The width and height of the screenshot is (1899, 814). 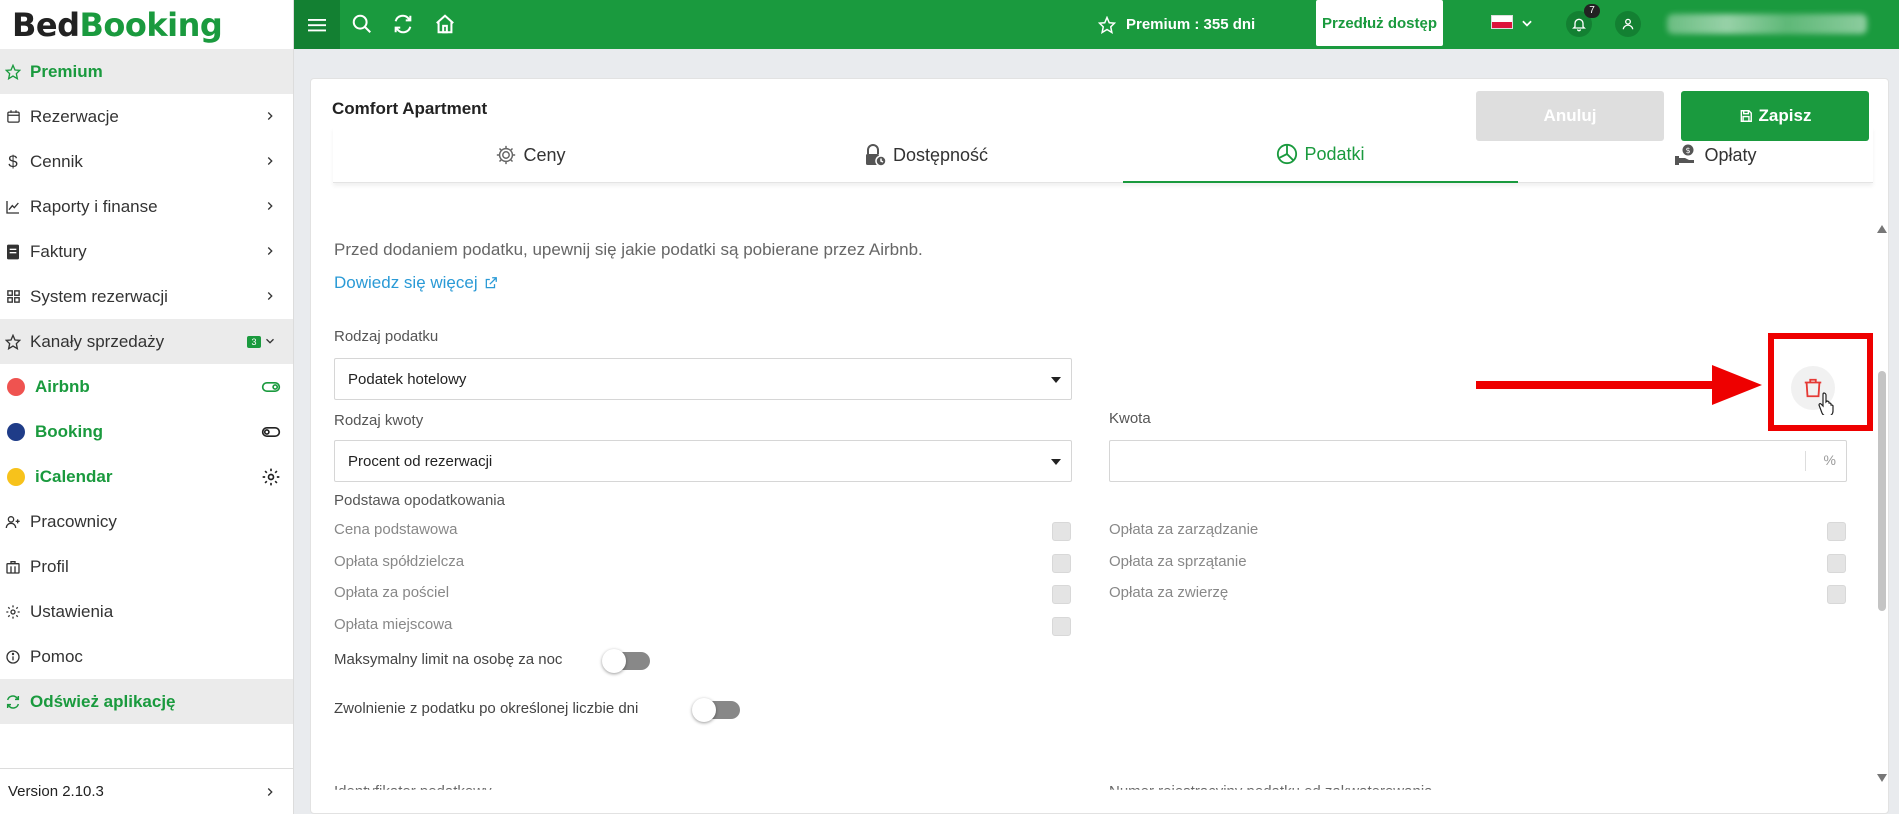 I want to click on channel-booking: Booking, so click(x=146, y=431).